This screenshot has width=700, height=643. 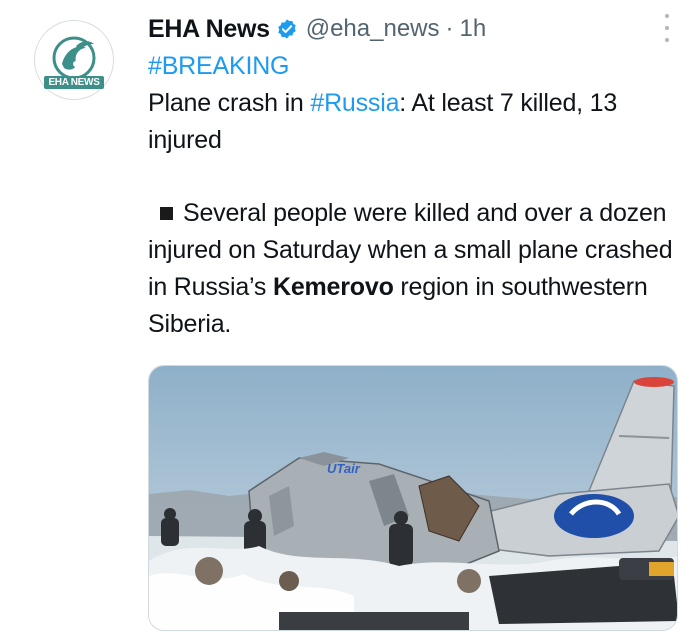 I want to click on more-options-icon, so click(x=667, y=28).